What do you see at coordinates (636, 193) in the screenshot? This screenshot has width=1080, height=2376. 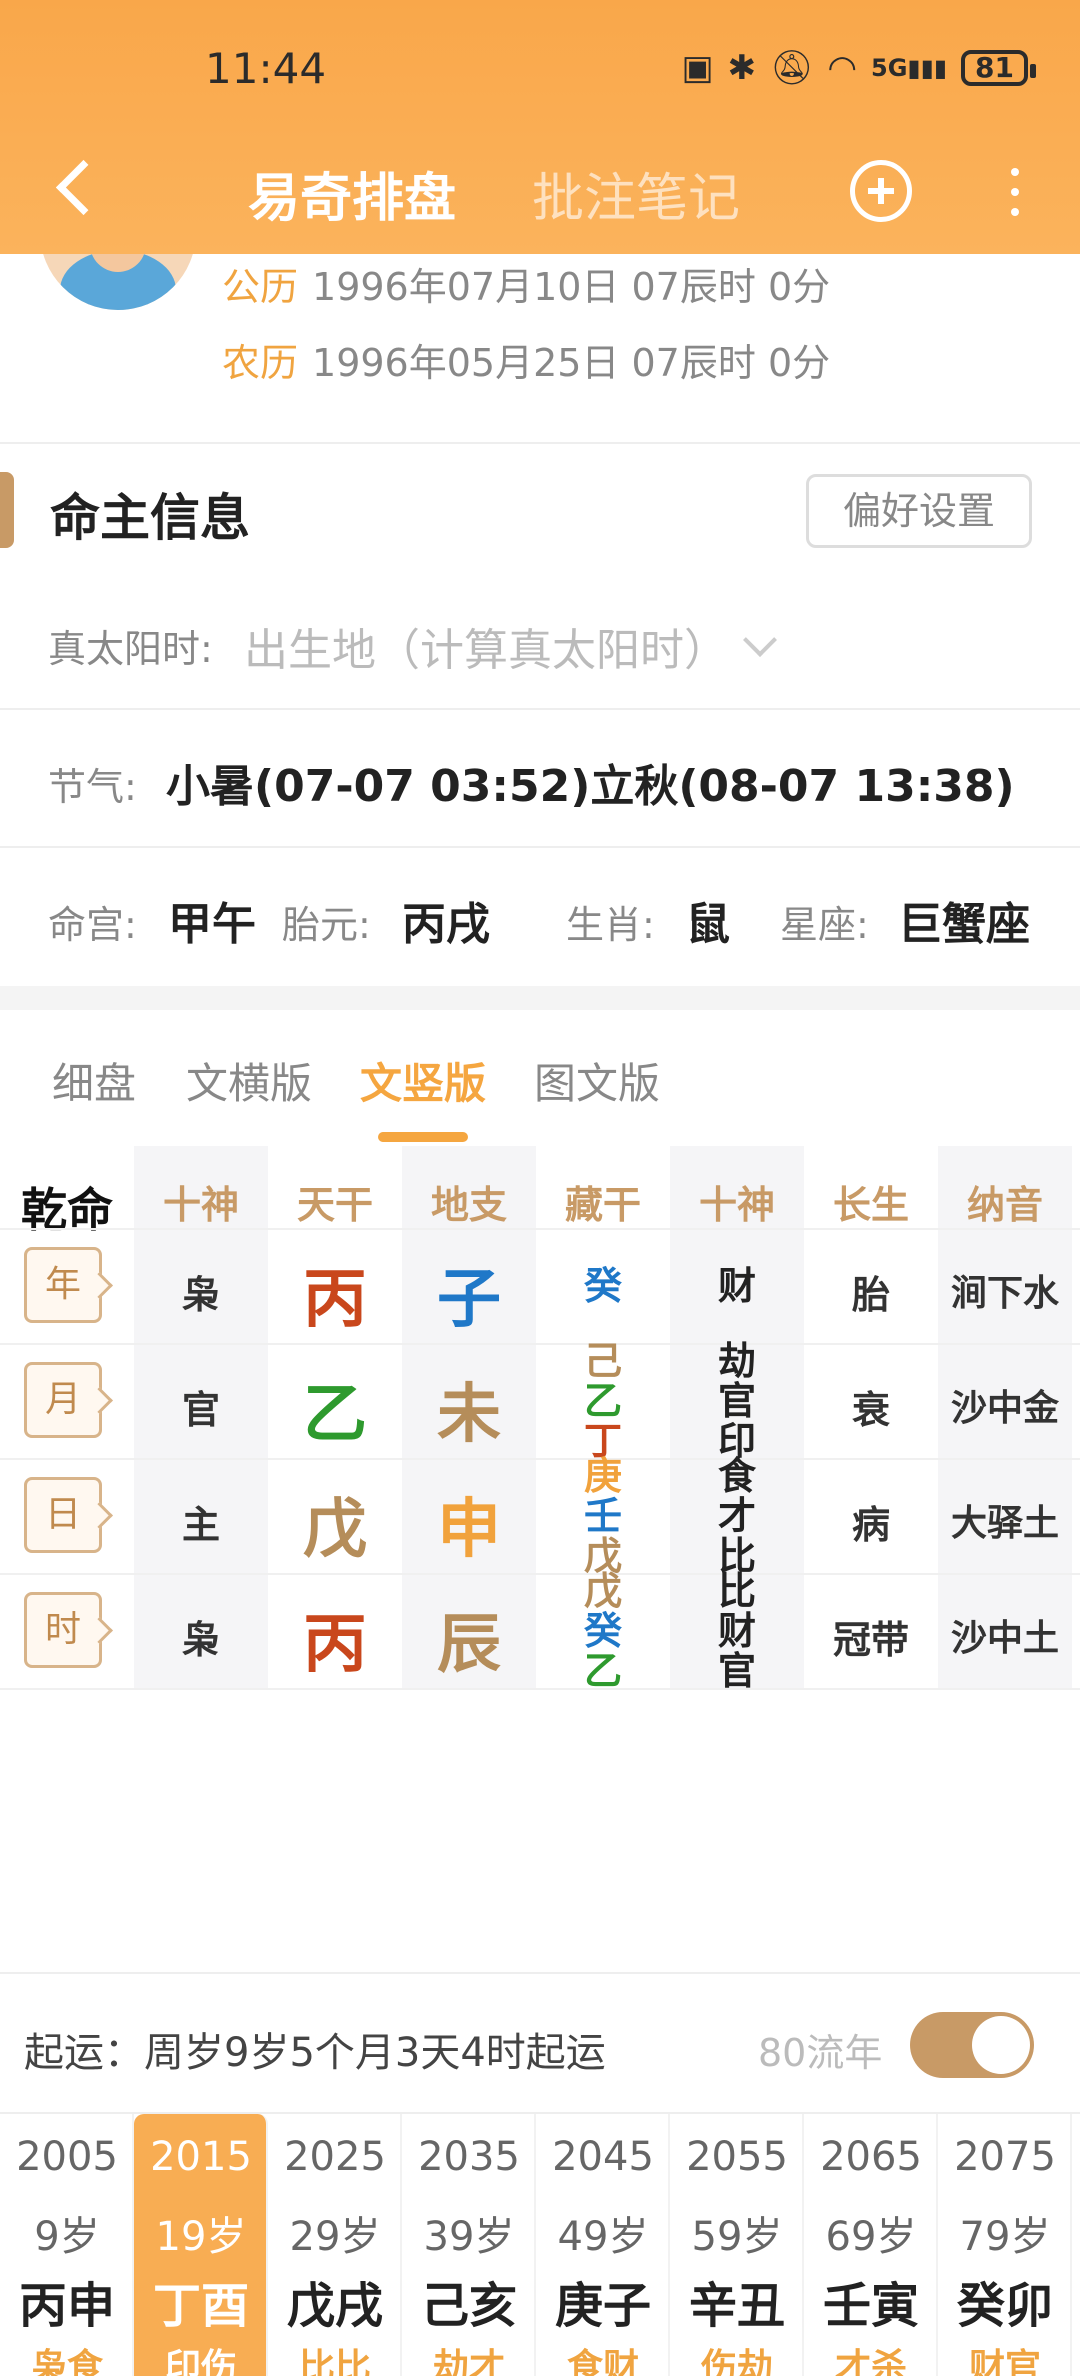 I see `tab-annotation-notes: 批注笔记` at bounding box center [636, 193].